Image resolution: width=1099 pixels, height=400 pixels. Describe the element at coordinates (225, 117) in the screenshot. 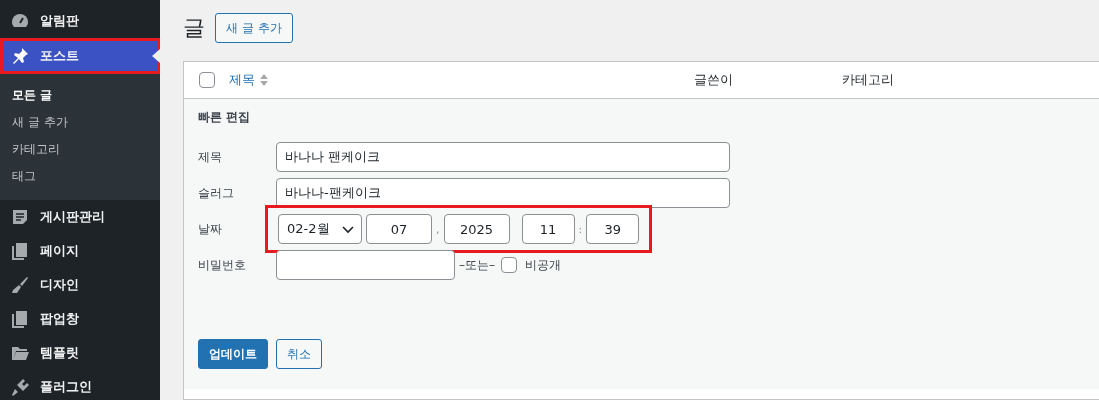

I see `quick-edit-heading: 빠른 편집` at that location.